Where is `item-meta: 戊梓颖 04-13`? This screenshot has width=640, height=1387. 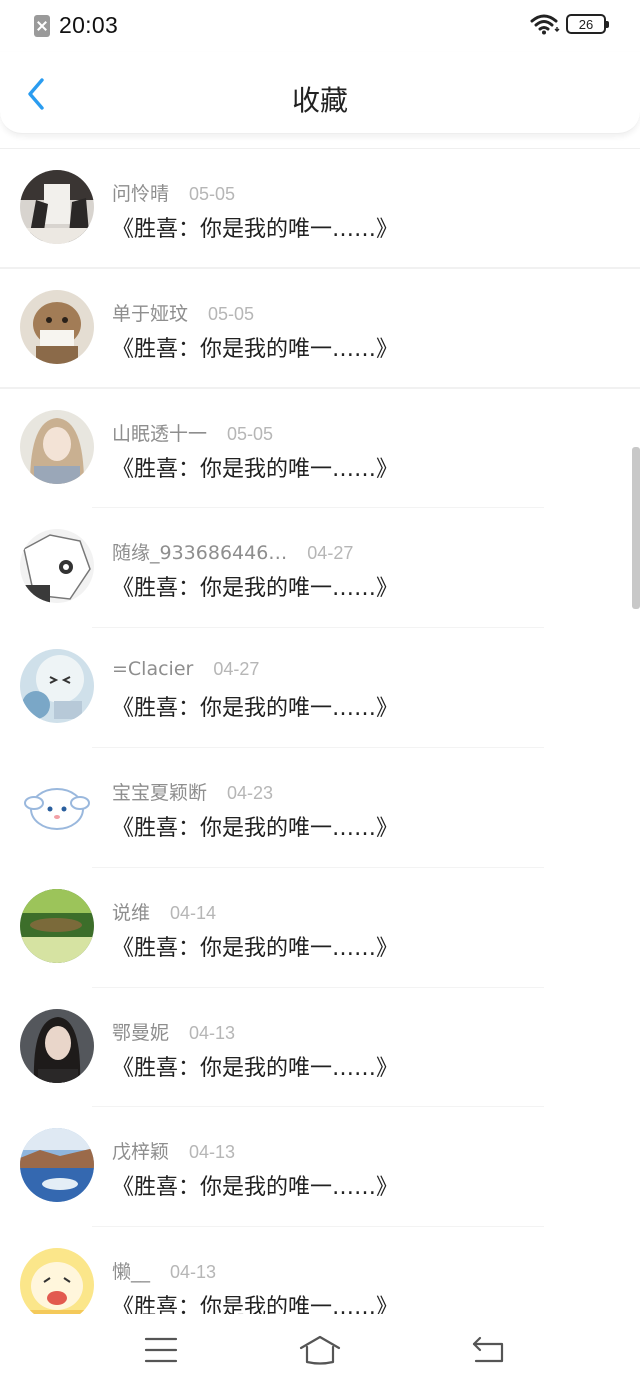
item-meta: 戊梓颖 04-13 is located at coordinates (173, 1150).